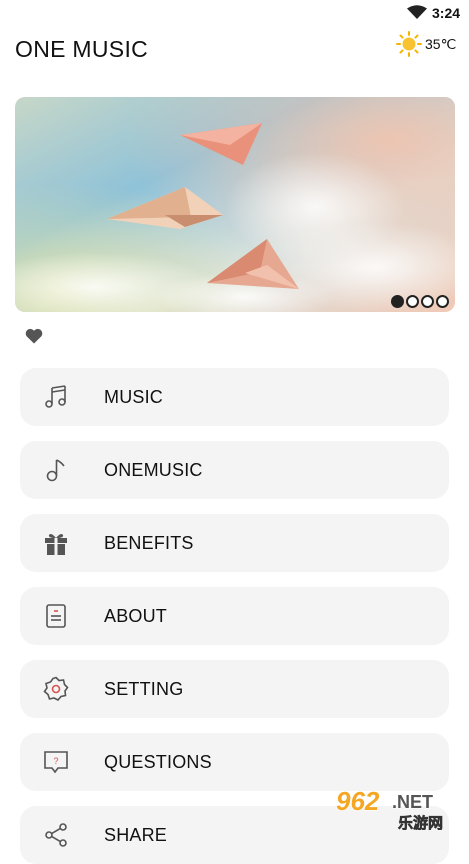  What do you see at coordinates (420, 822) in the screenshot?
I see `svg-text: 乐游网` at bounding box center [420, 822].